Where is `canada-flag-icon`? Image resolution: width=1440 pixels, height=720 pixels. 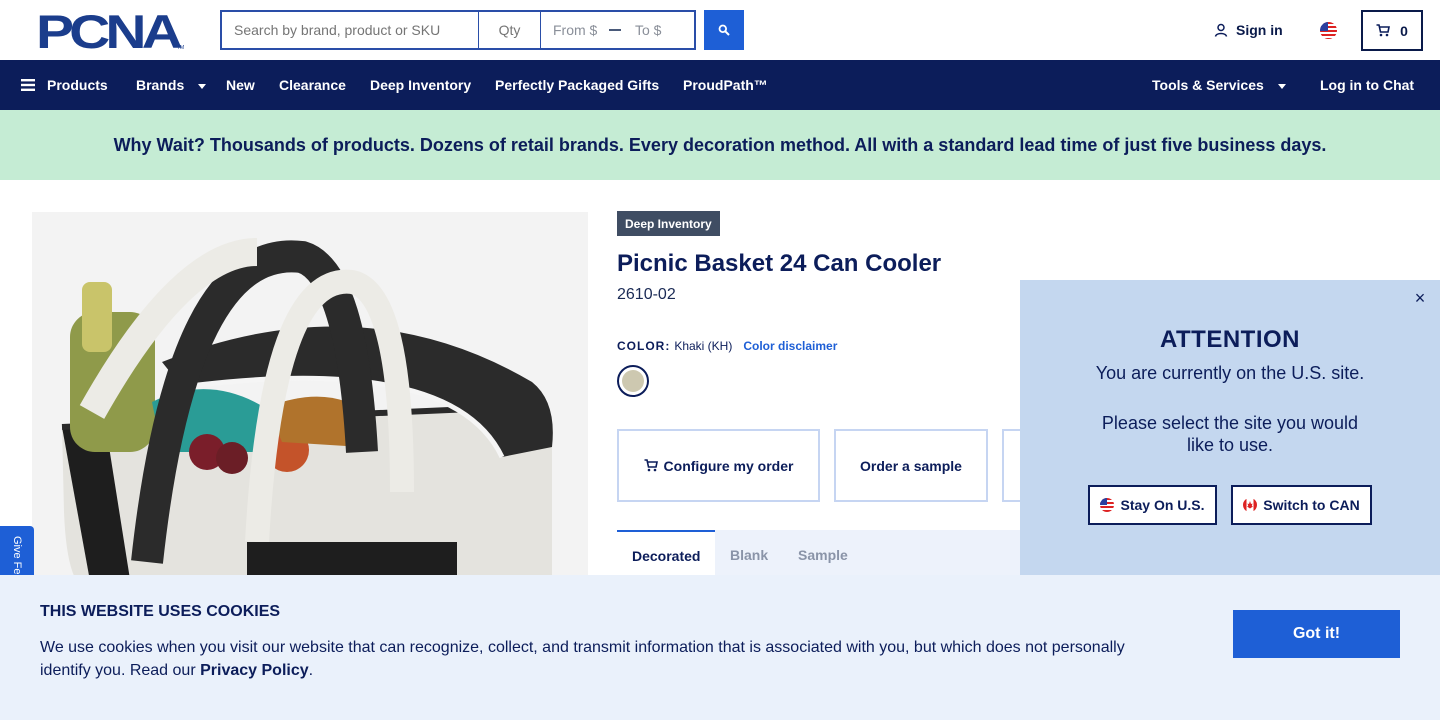
canada-flag-icon is located at coordinates (1250, 505).